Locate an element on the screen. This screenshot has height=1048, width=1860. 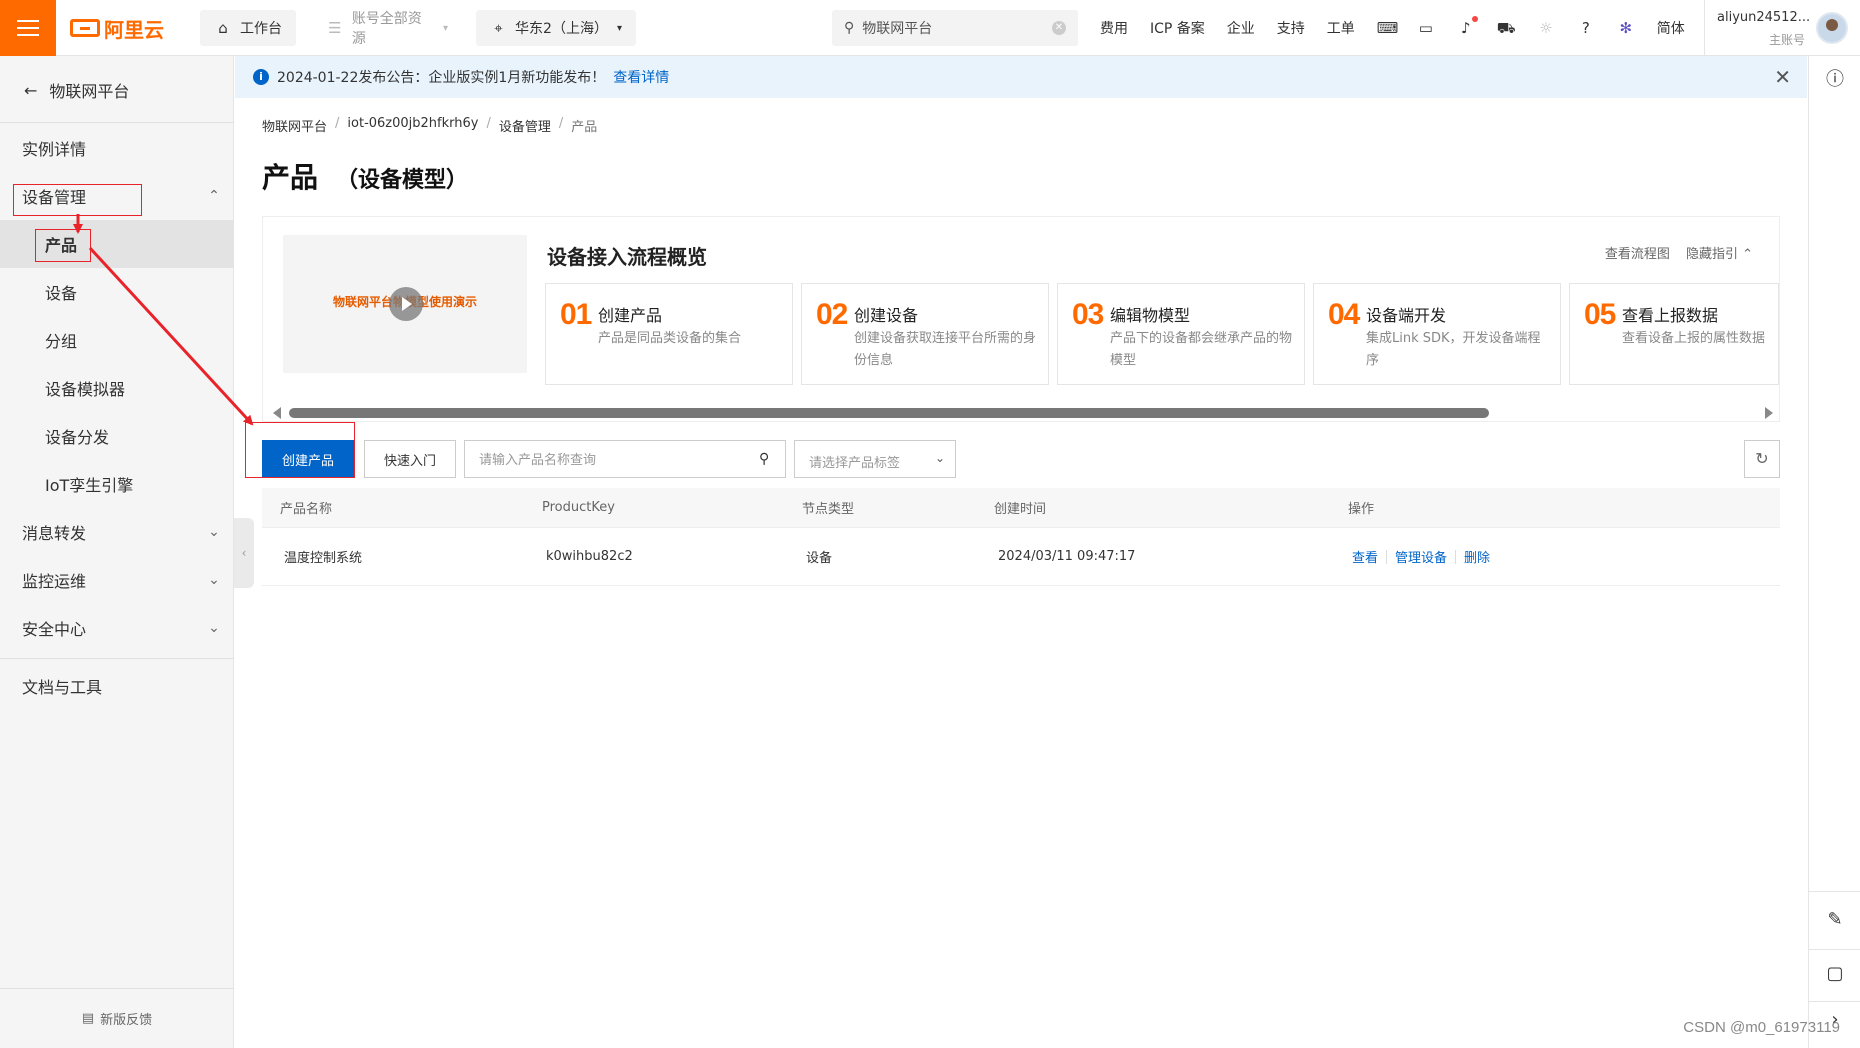
feedback-label: 新版反馈 is located at coordinates (126, 1020).